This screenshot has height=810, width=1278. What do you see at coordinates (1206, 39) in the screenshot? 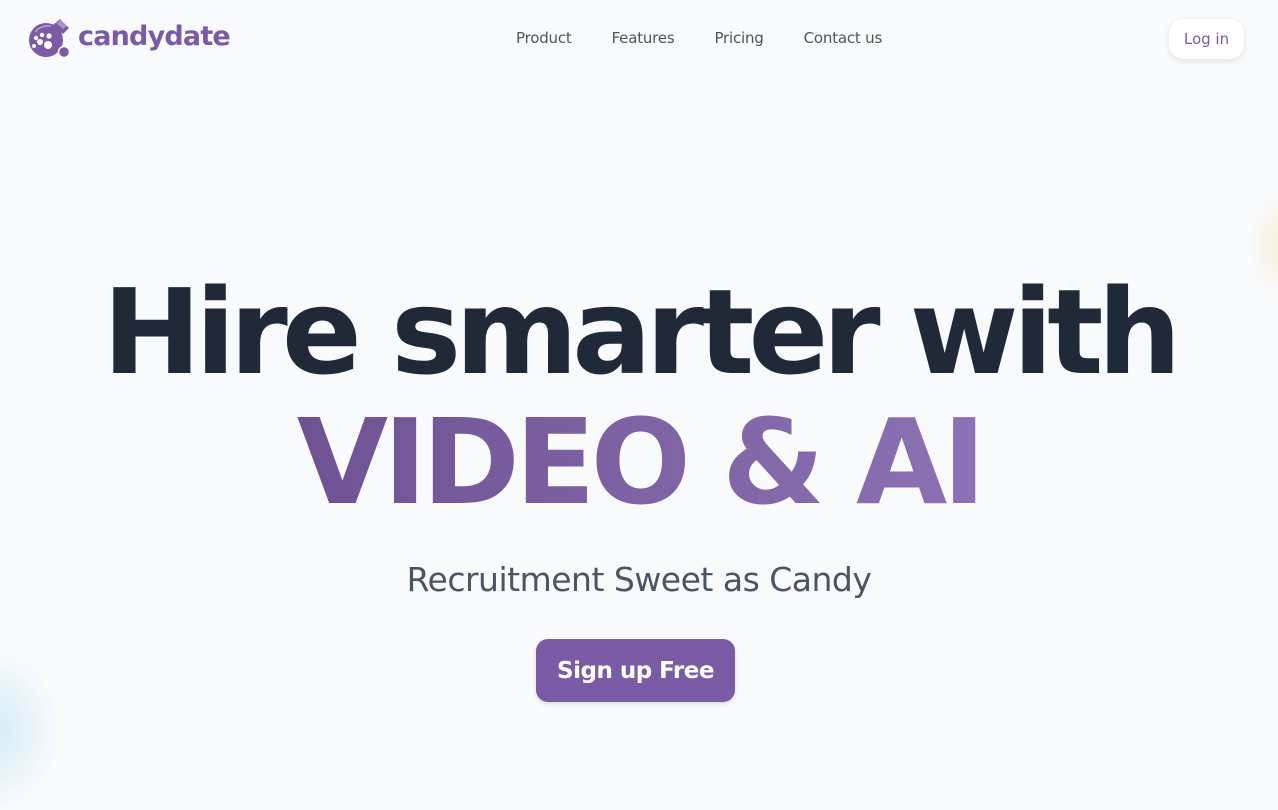
I see `login-button: Log in` at bounding box center [1206, 39].